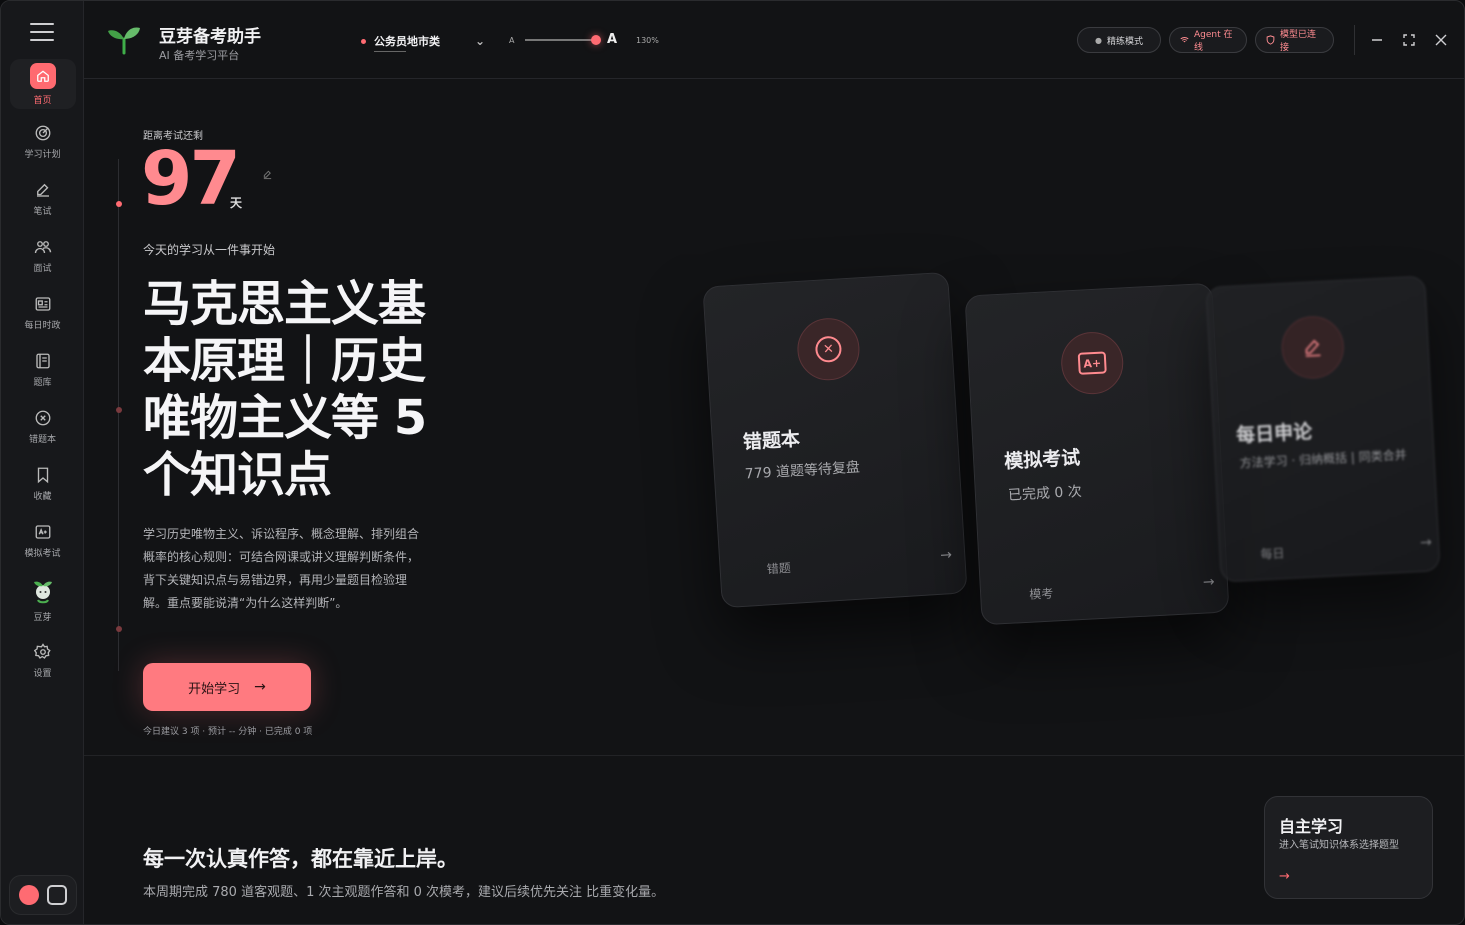  Describe the element at coordinates (612, 39) in the screenshot. I see `font-size-large-label: A` at that location.